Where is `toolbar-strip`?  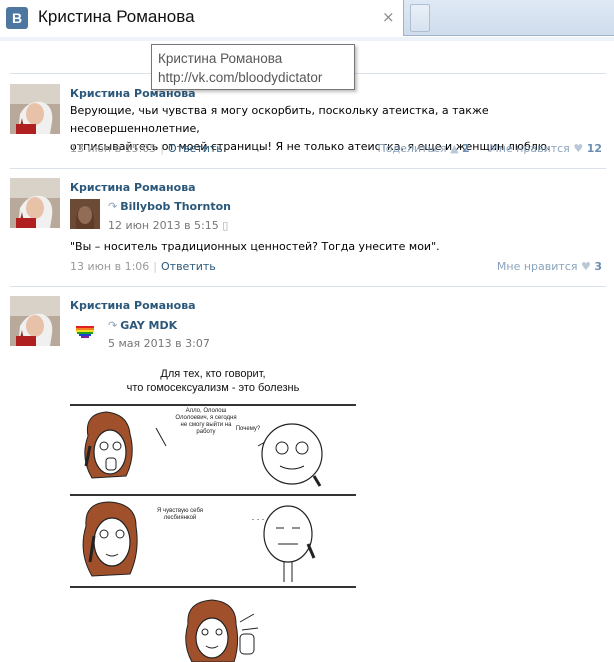 toolbar-strip is located at coordinates (307, 39).